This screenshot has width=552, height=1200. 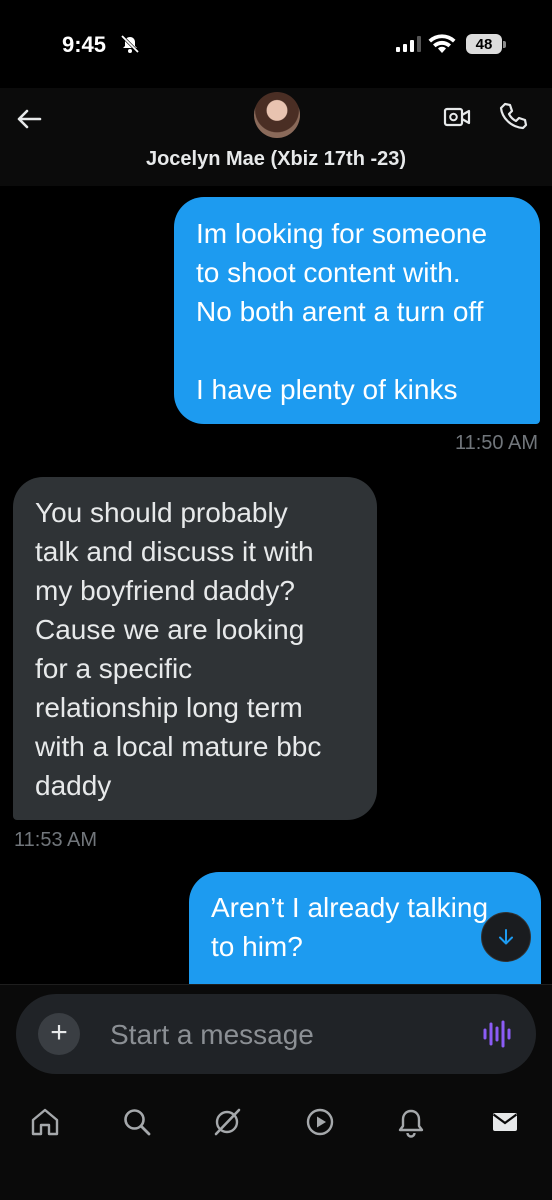 I want to click on arrow-down-icon, so click(x=506, y=937).